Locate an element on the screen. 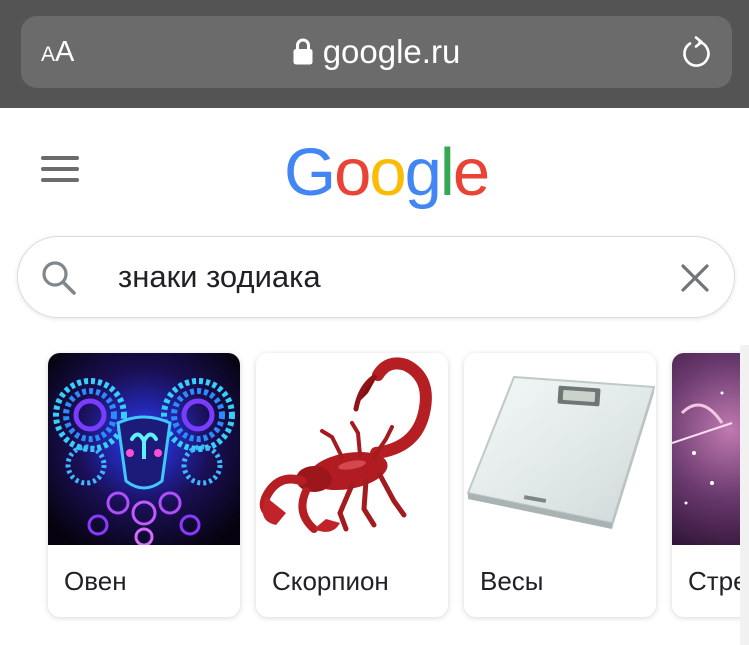 This screenshot has width=749, height=645. logo-letter: e is located at coordinates (471, 172).